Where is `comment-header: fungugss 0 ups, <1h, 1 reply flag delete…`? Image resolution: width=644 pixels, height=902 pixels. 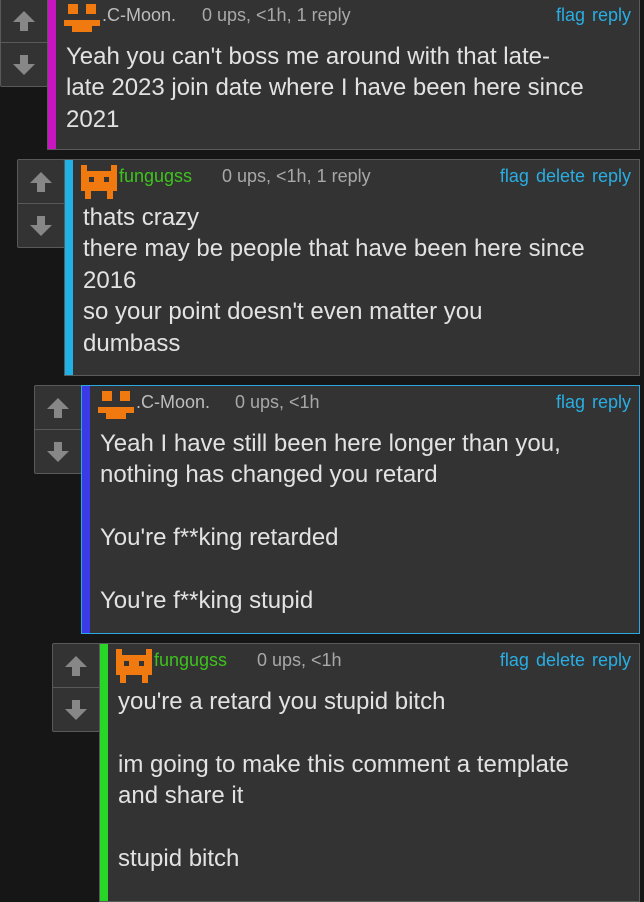
comment-header: fungugss 0 ups, <1h, 1 reply flag delete… is located at coordinates (352, 179).